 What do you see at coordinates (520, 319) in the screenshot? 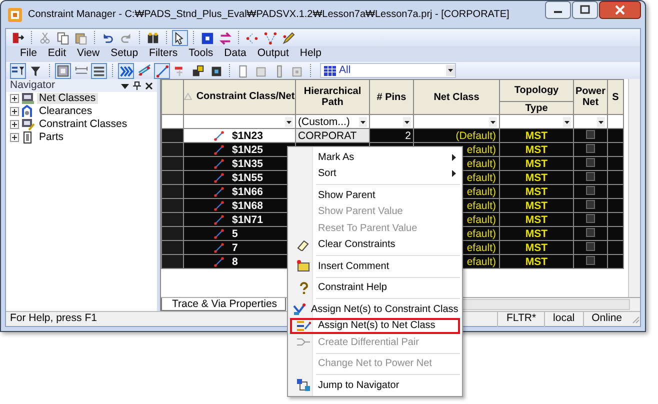
I see `status-pane: FLTR*` at bounding box center [520, 319].